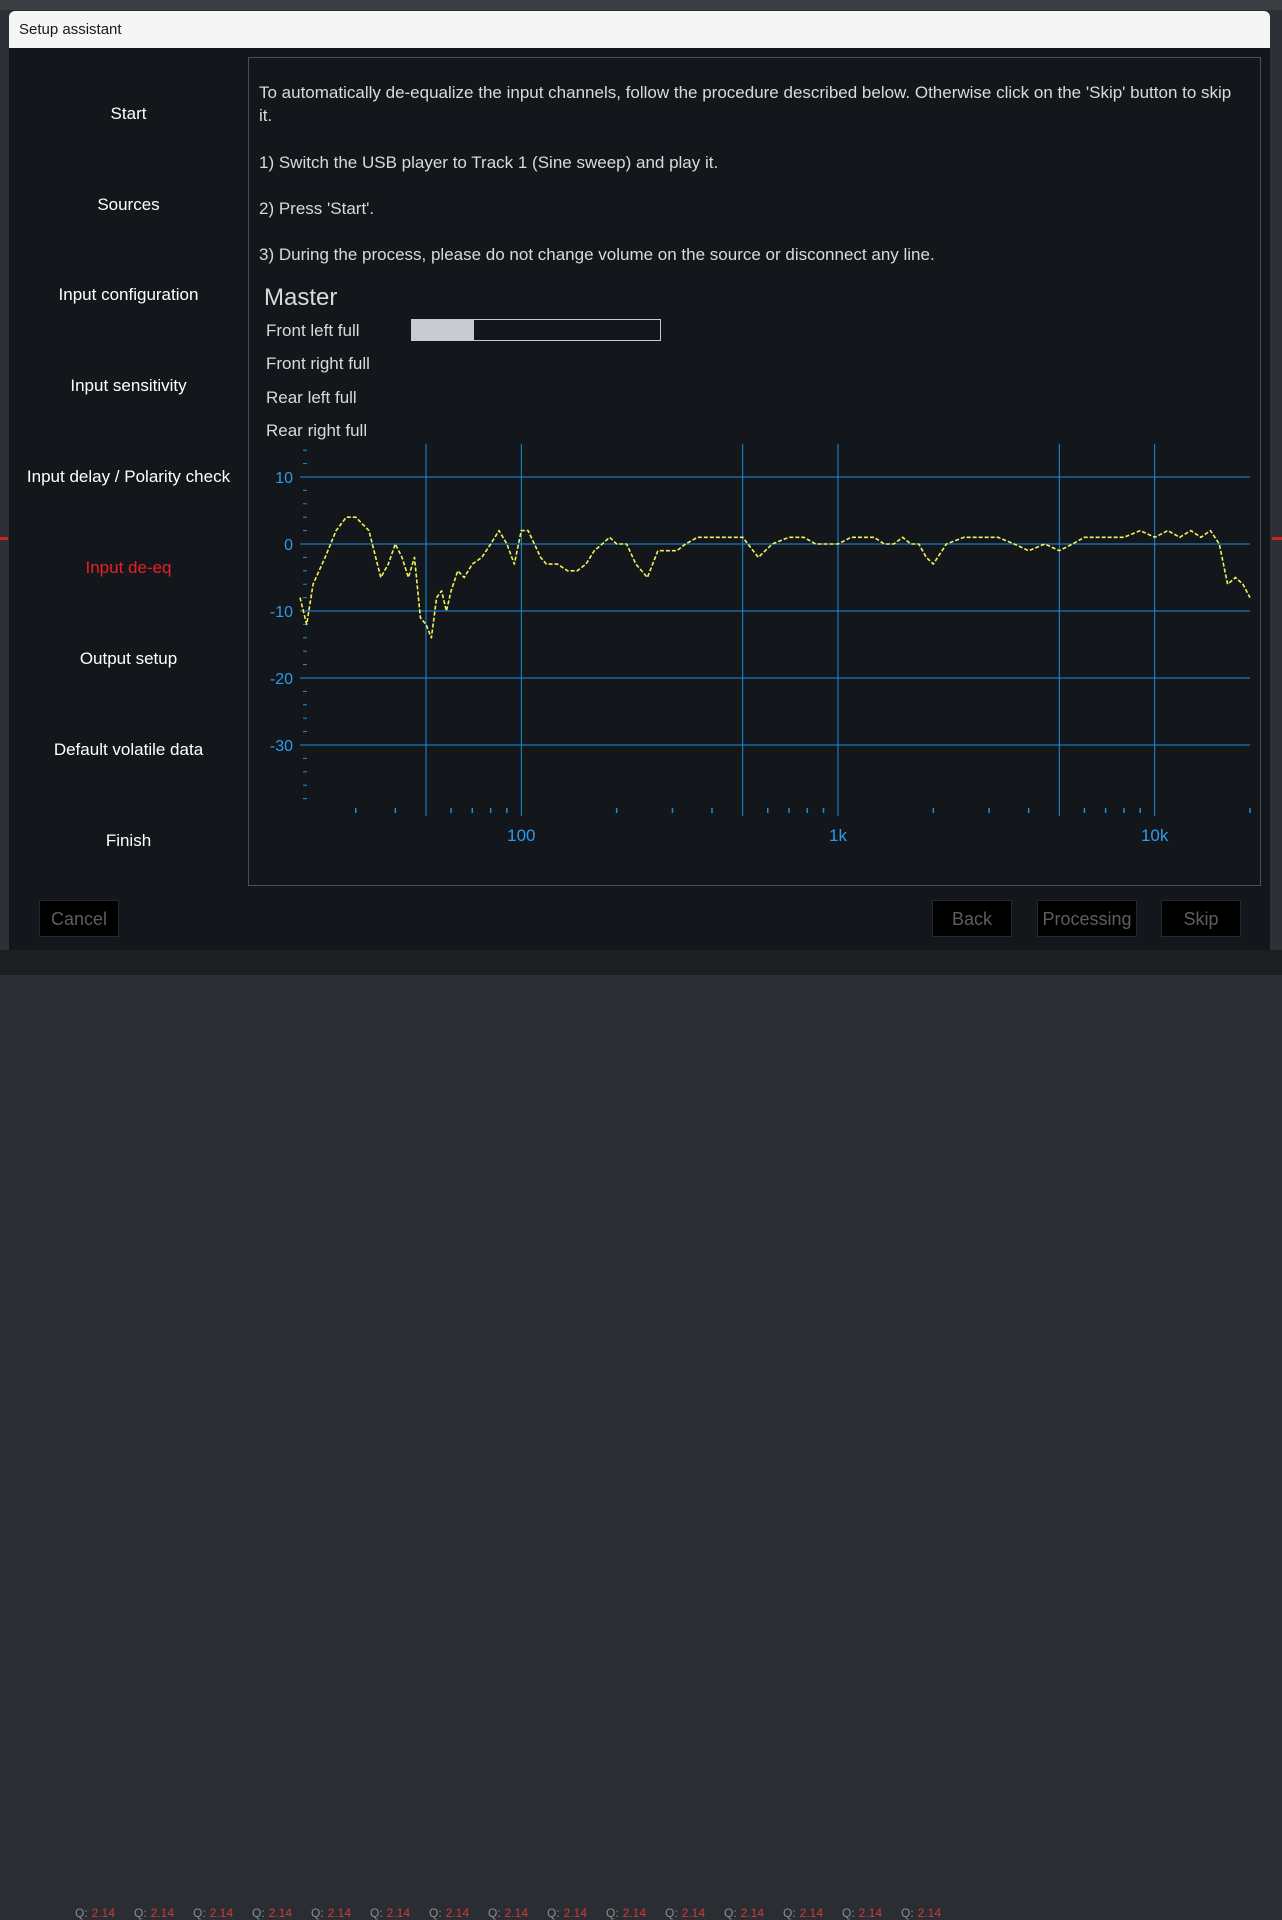  What do you see at coordinates (838, 835) in the screenshot?
I see `x-tick-label: 1k` at bounding box center [838, 835].